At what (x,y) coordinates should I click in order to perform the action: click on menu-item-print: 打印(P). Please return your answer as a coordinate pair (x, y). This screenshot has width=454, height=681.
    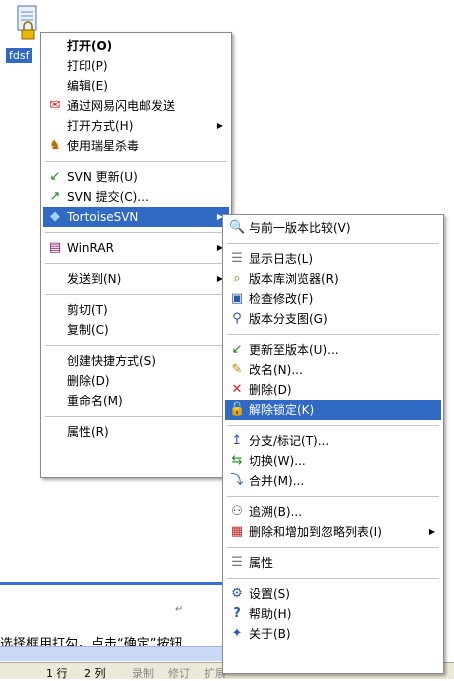
    Looking at the image, I should click on (136, 66).